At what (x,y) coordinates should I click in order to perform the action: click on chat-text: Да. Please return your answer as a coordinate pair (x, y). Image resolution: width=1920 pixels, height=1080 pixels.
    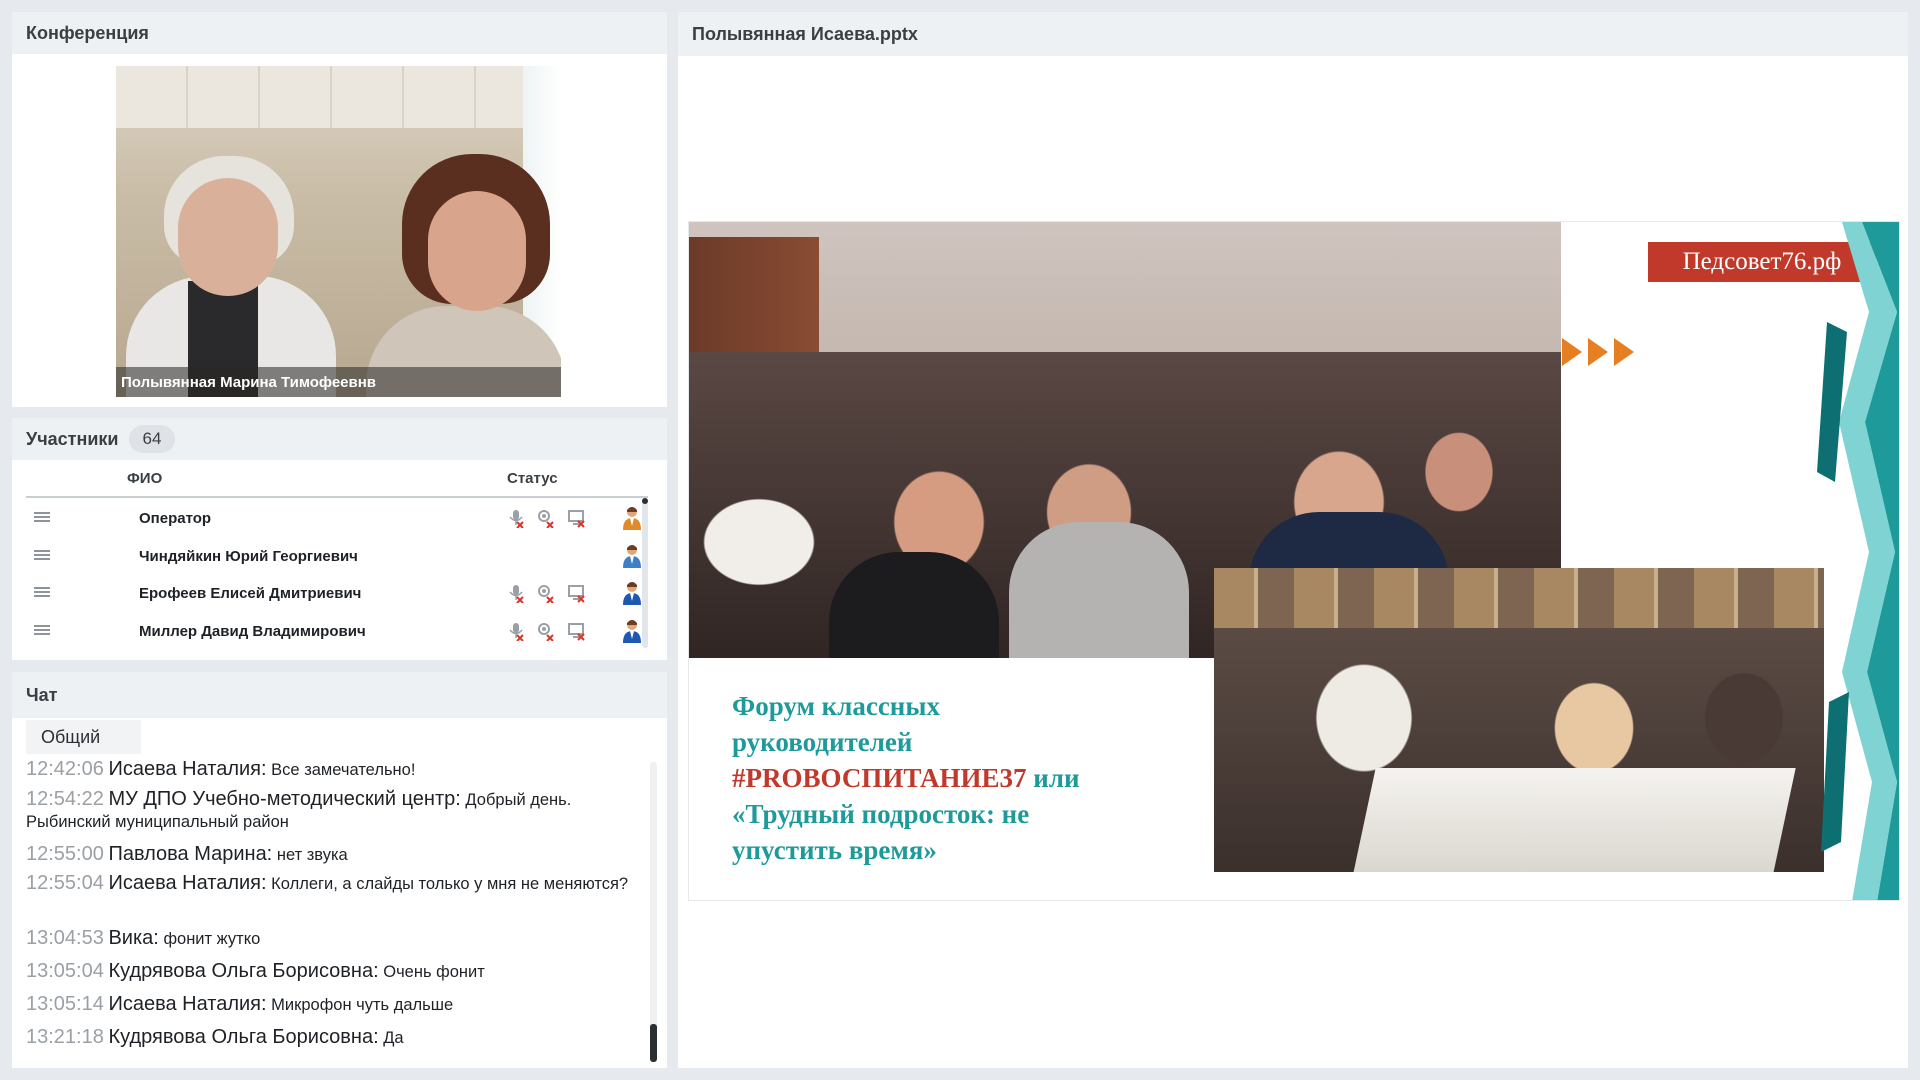
    Looking at the image, I should click on (393, 1038).